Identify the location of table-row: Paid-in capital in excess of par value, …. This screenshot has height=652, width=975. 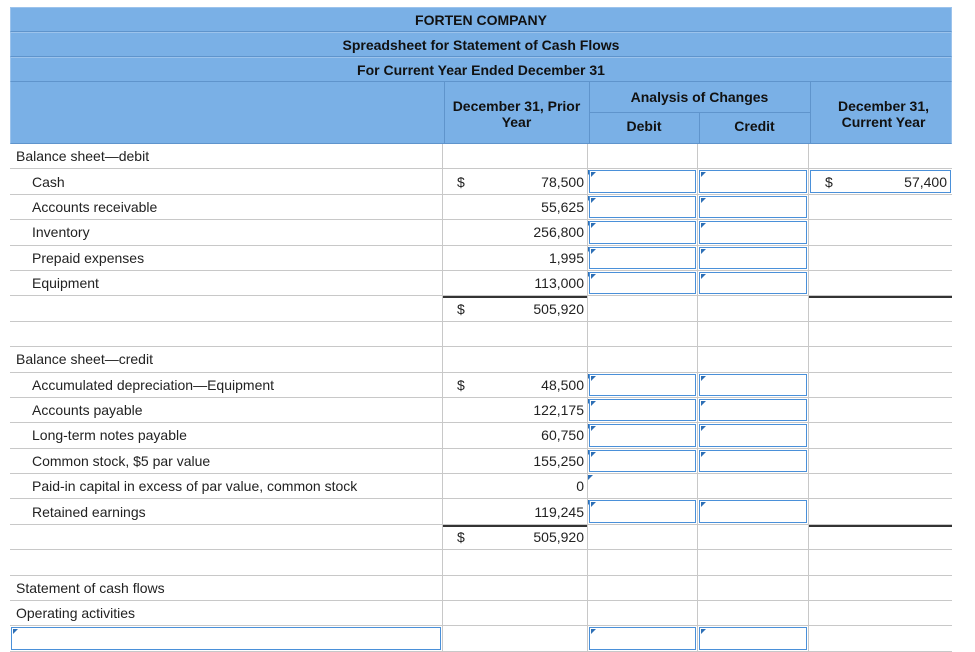
(481, 487).